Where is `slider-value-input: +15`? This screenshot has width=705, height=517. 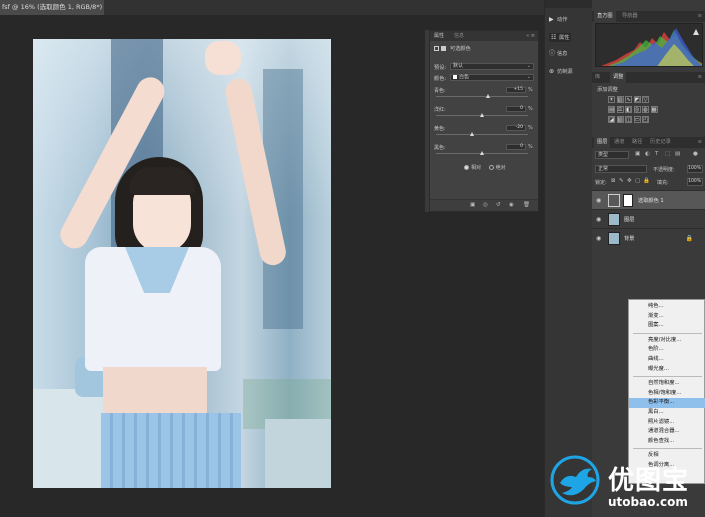
slider-value-input: +15 is located at coordinates (516, 90).